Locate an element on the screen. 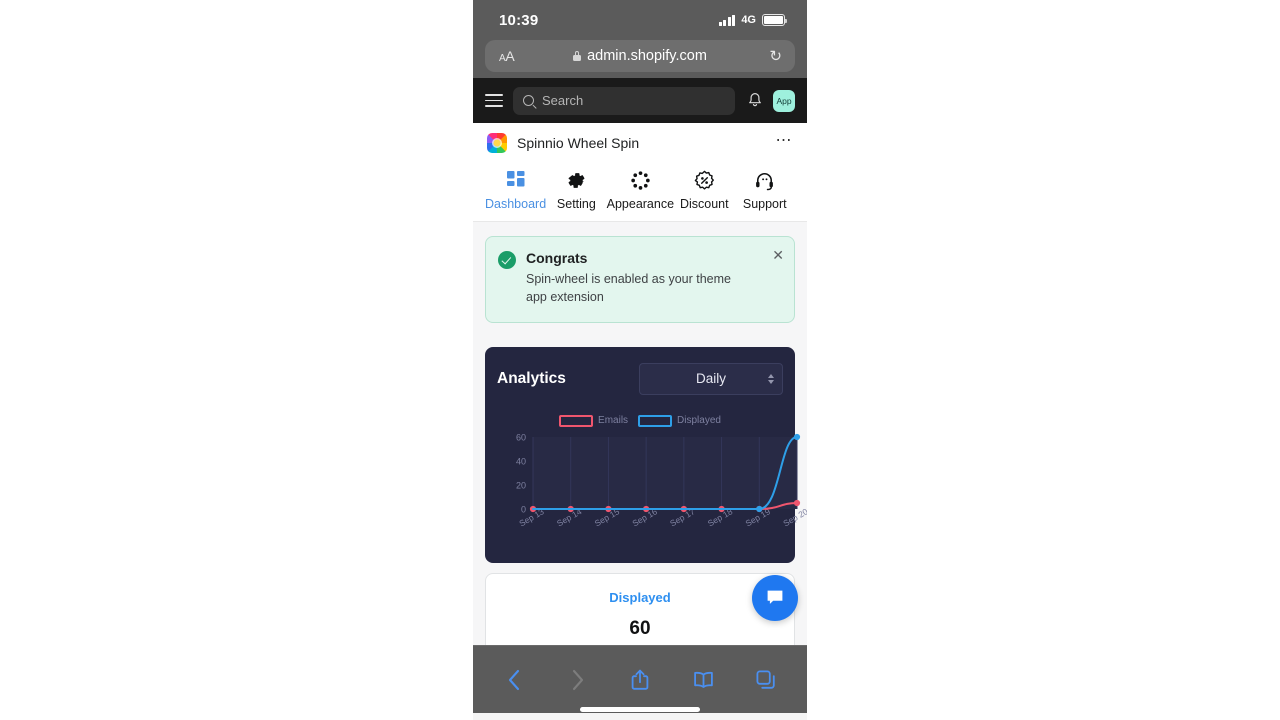 This screenshot has height=720, width=1280. book-icon is located at coordinates (703, 680).